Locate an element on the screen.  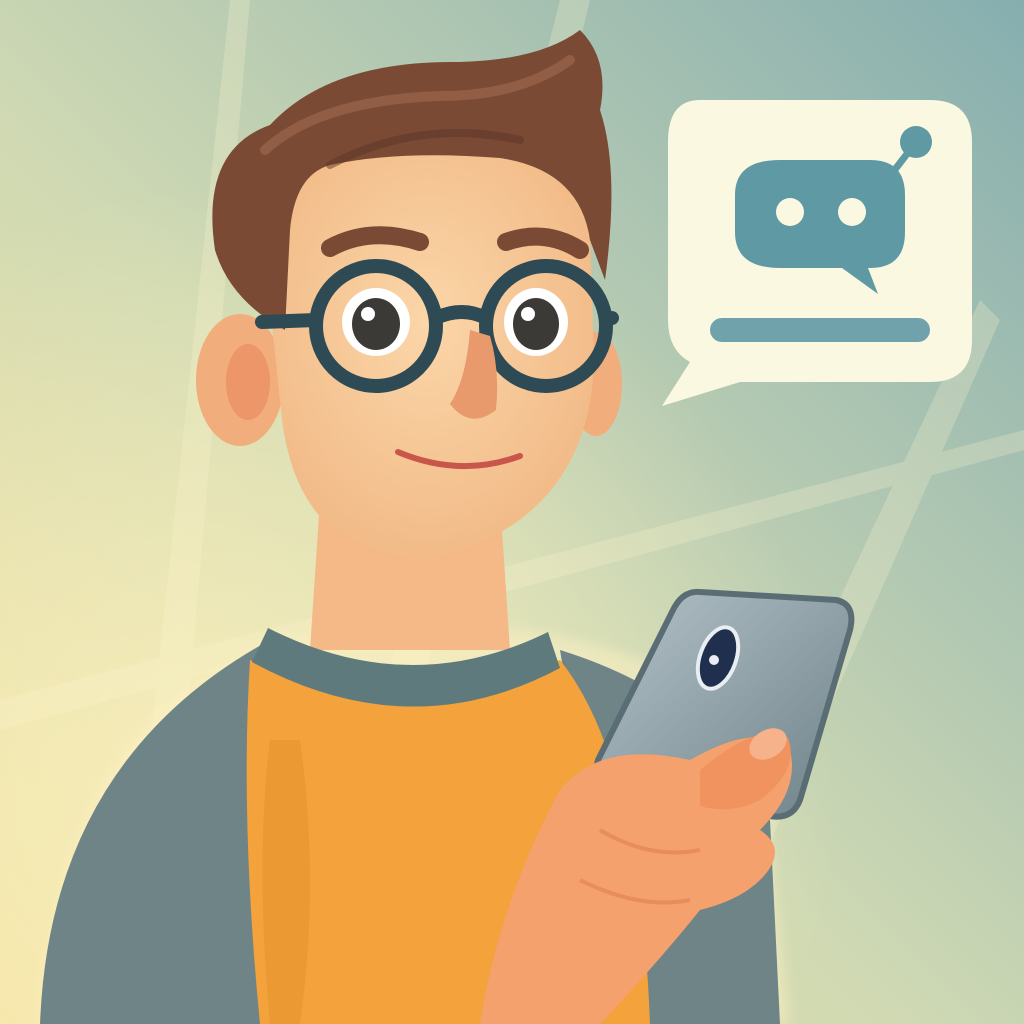
speech-bubble is located at coordinates (817, 253).